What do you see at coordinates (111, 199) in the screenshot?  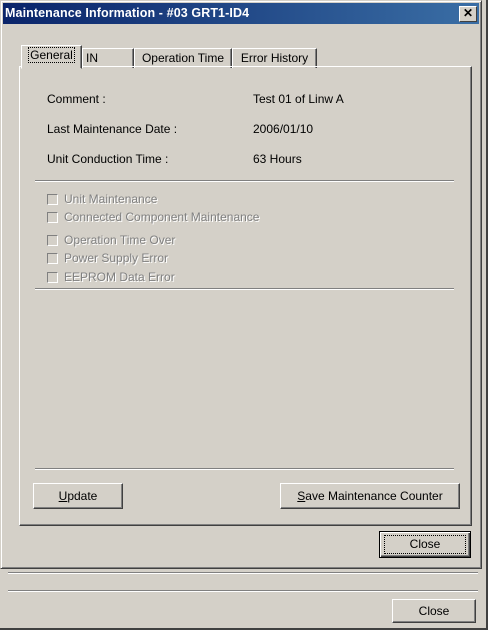 I see `checkbox-label: Unit Maintenance` at bounding box center [111, 199].